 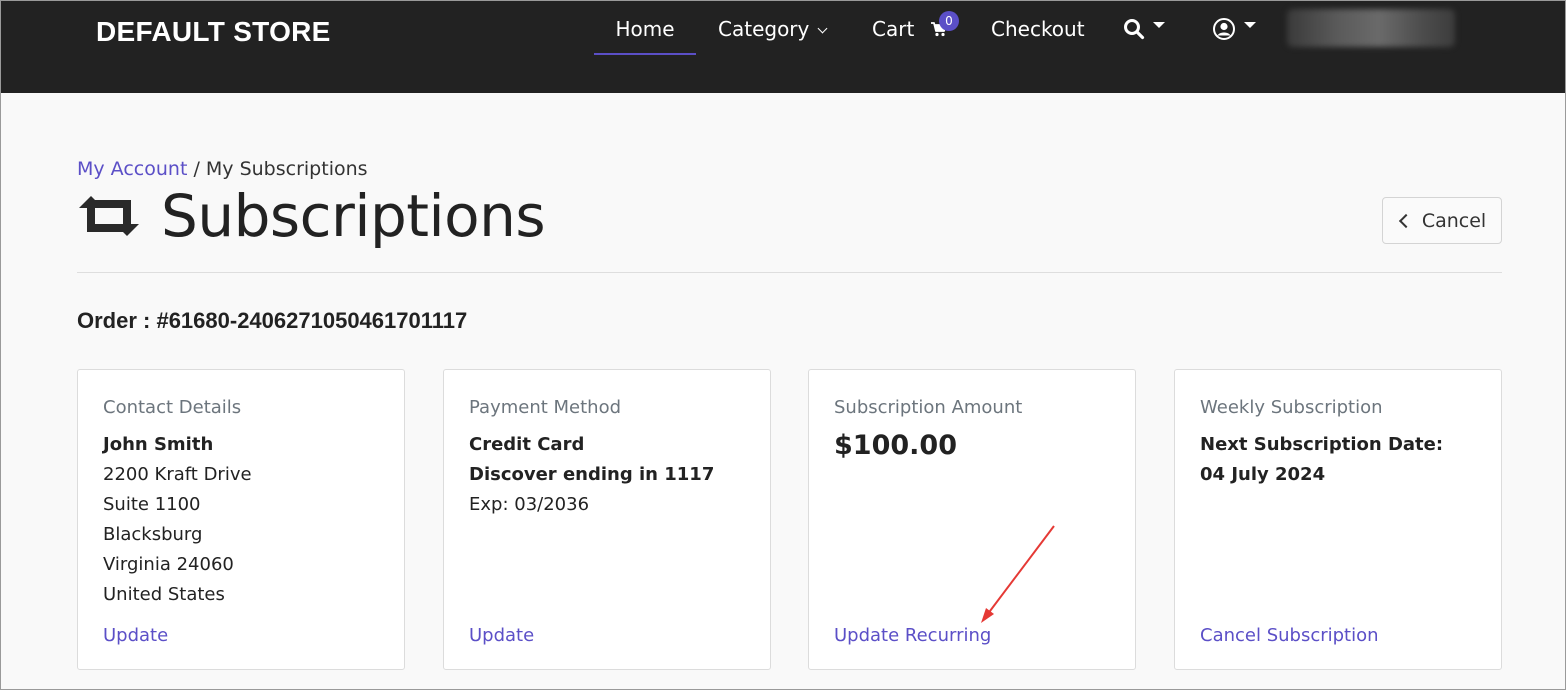 What do you see at coordinates (153, 534) in the screenshot?
I see `address-line: Blacksburg` at bounding box center [153, 534].